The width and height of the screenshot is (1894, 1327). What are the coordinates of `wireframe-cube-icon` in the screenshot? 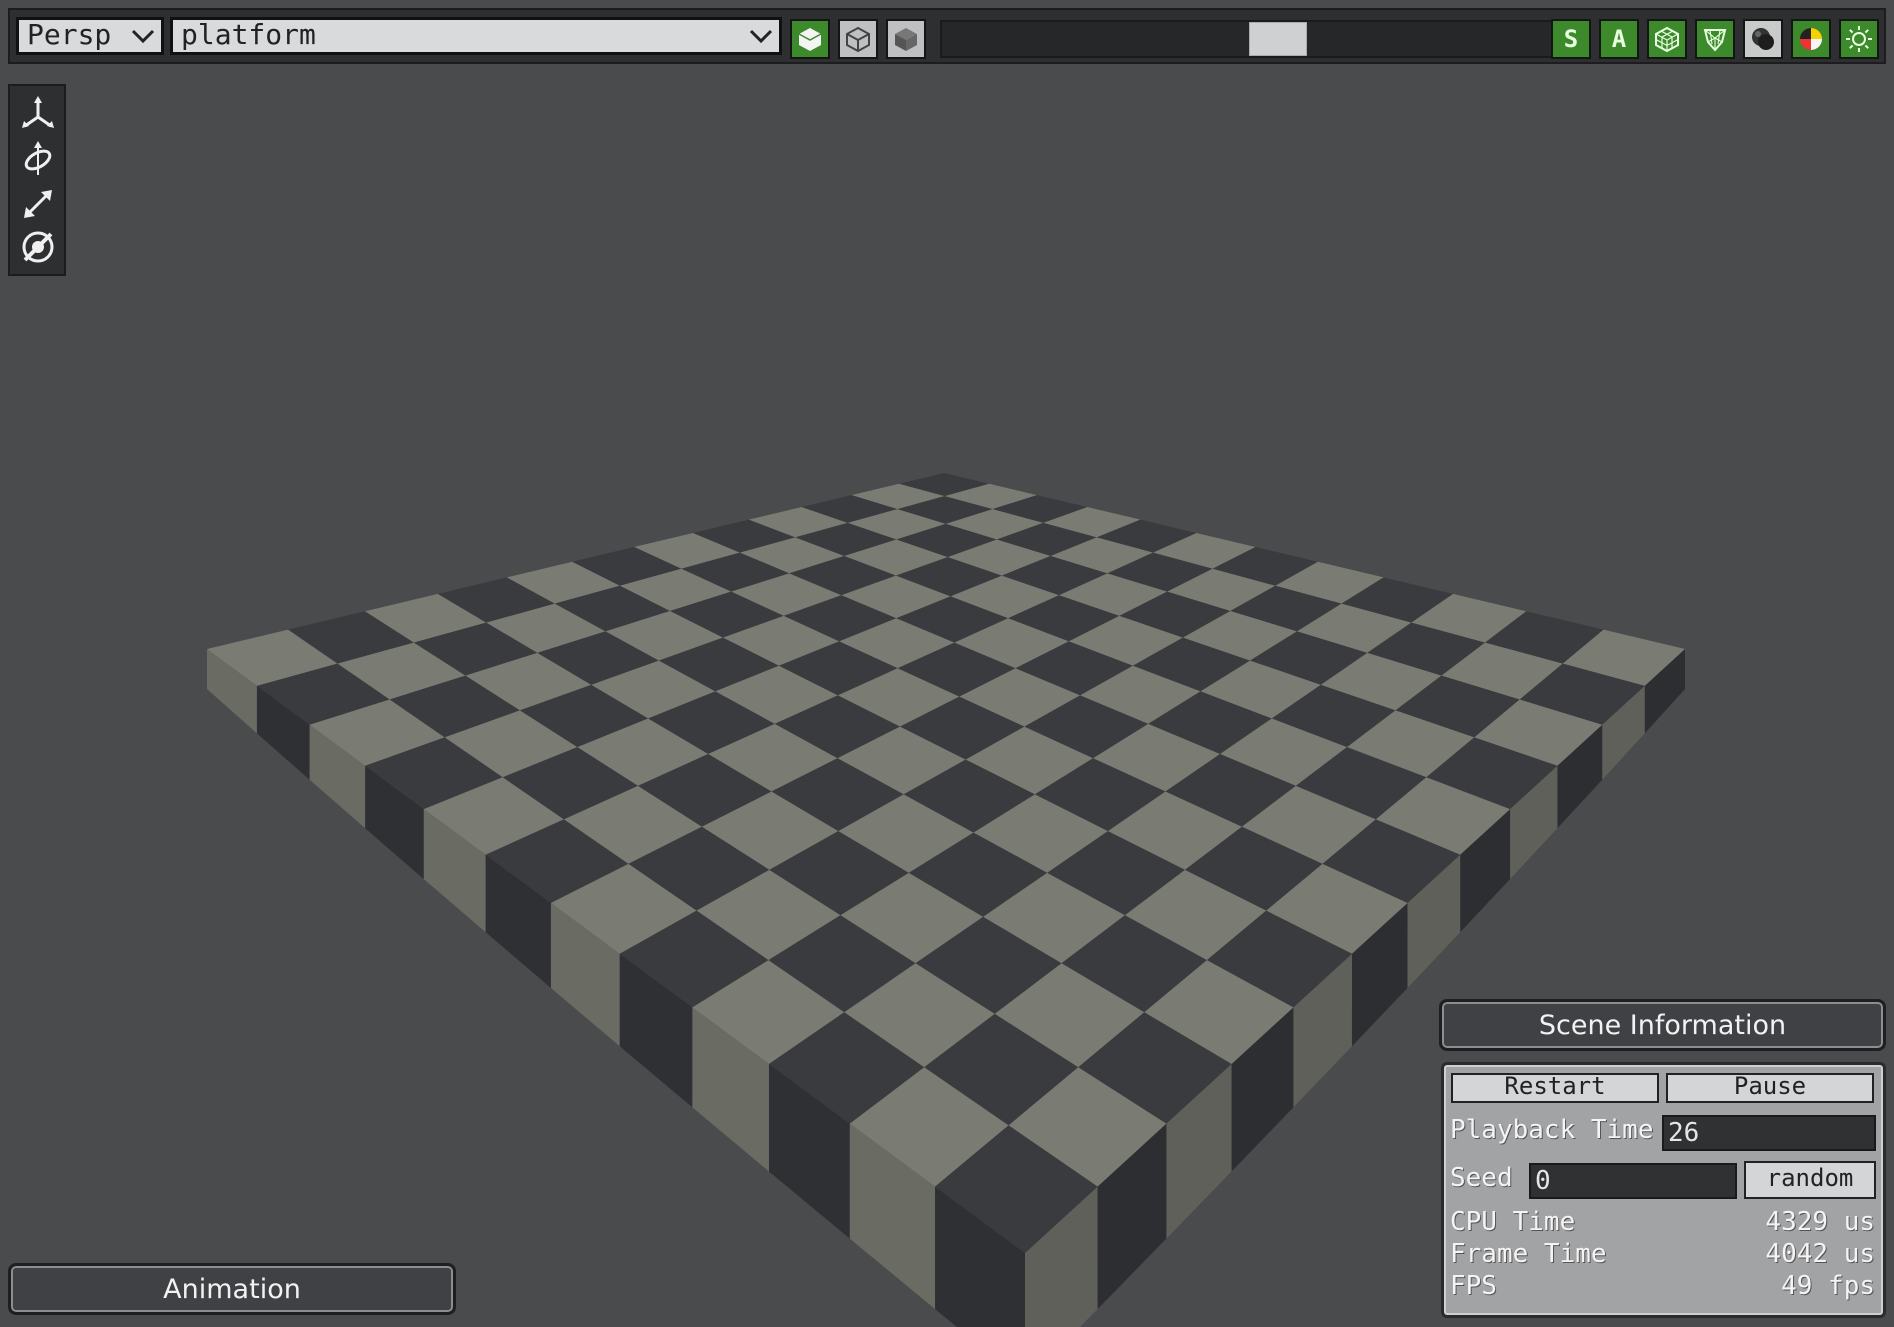 It's located at (858, 39).